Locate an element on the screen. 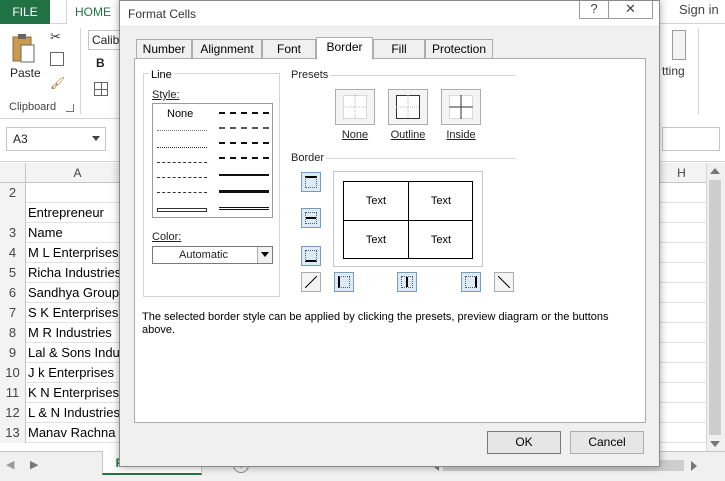 This screenshot has height=481, width=725. cell-a: Manav Rachna is located at coordinates (78, 433).